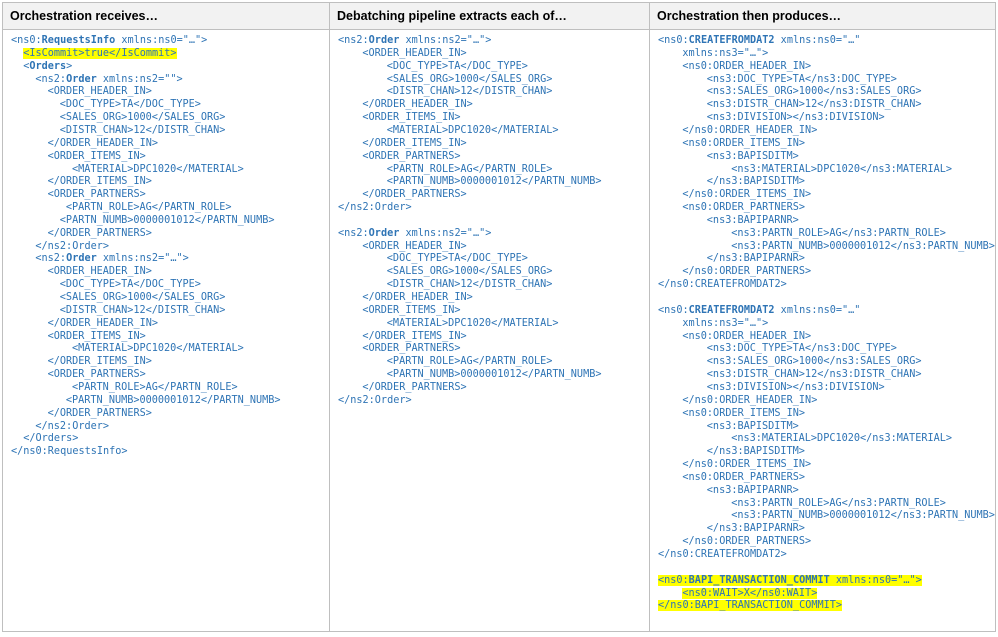  I want to click on code-token: <DISTR_CHAN>12</DISTR_CHAN>, so click(469, 285).